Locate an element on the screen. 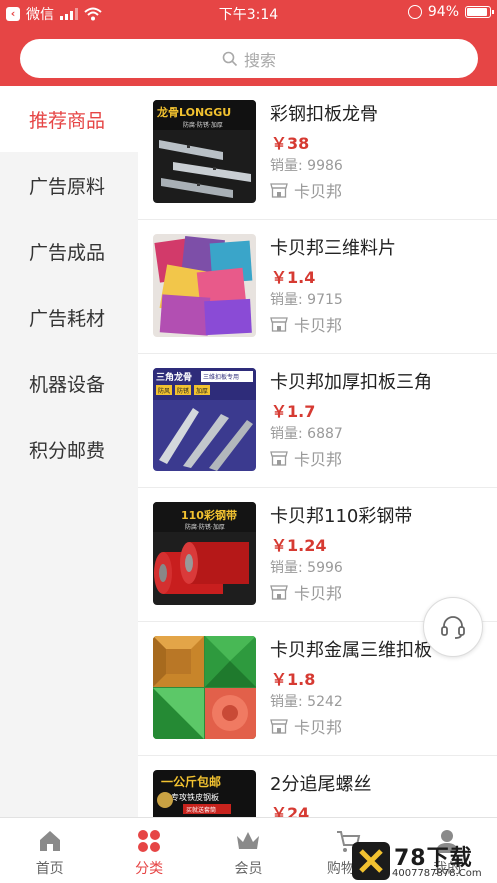 The image size is (497, 883). thumb-tag-0: 防风 is located at coordinates (164, 391).